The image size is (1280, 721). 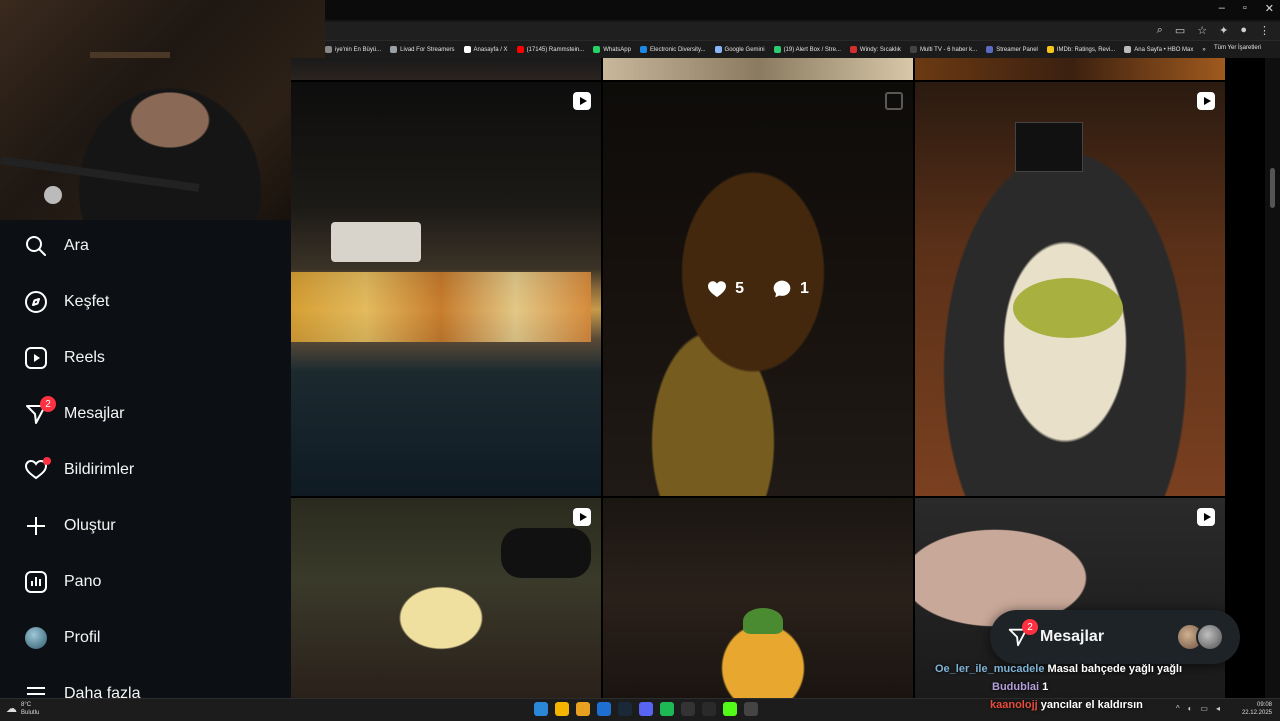 What do you see at coordinates (612, 49) in the screenshot?
I see `bookmark-item: WhatsApp` at bounding box center [612, 49].